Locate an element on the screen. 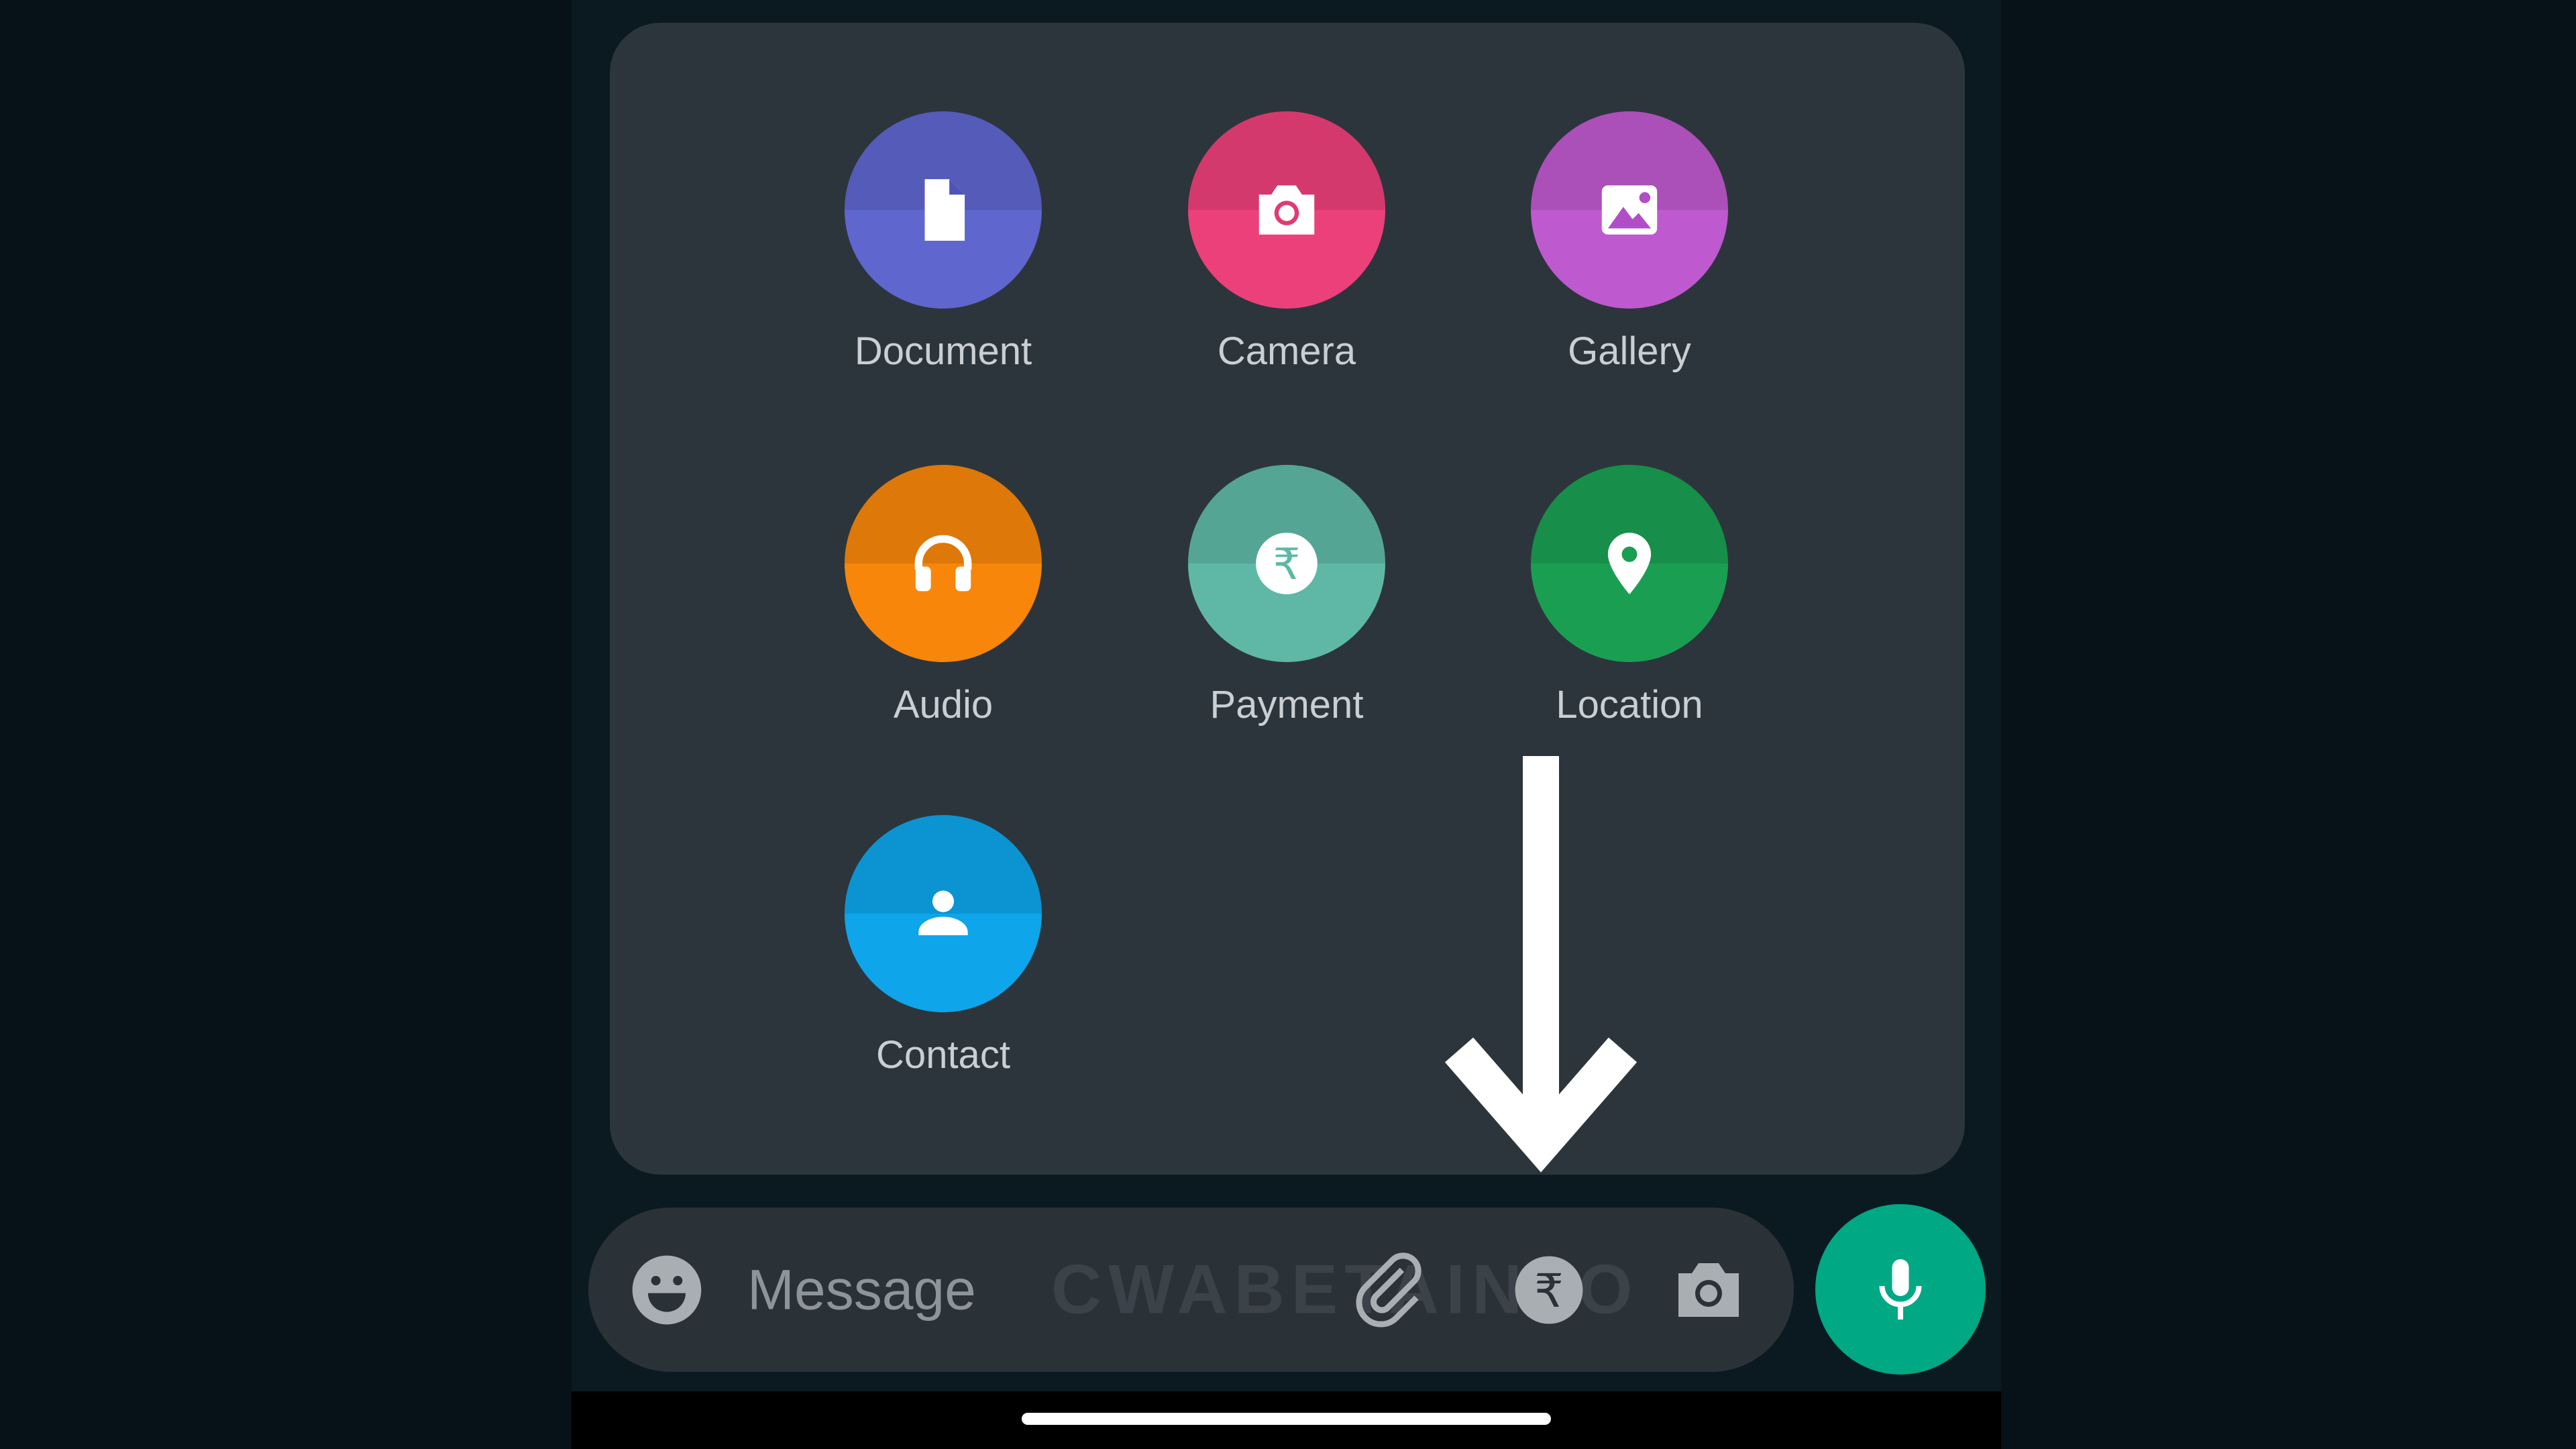 Image resolution: width=2576 pixels, height=1449 pixels. camera-icon is located at coordinates (1708, 1290).